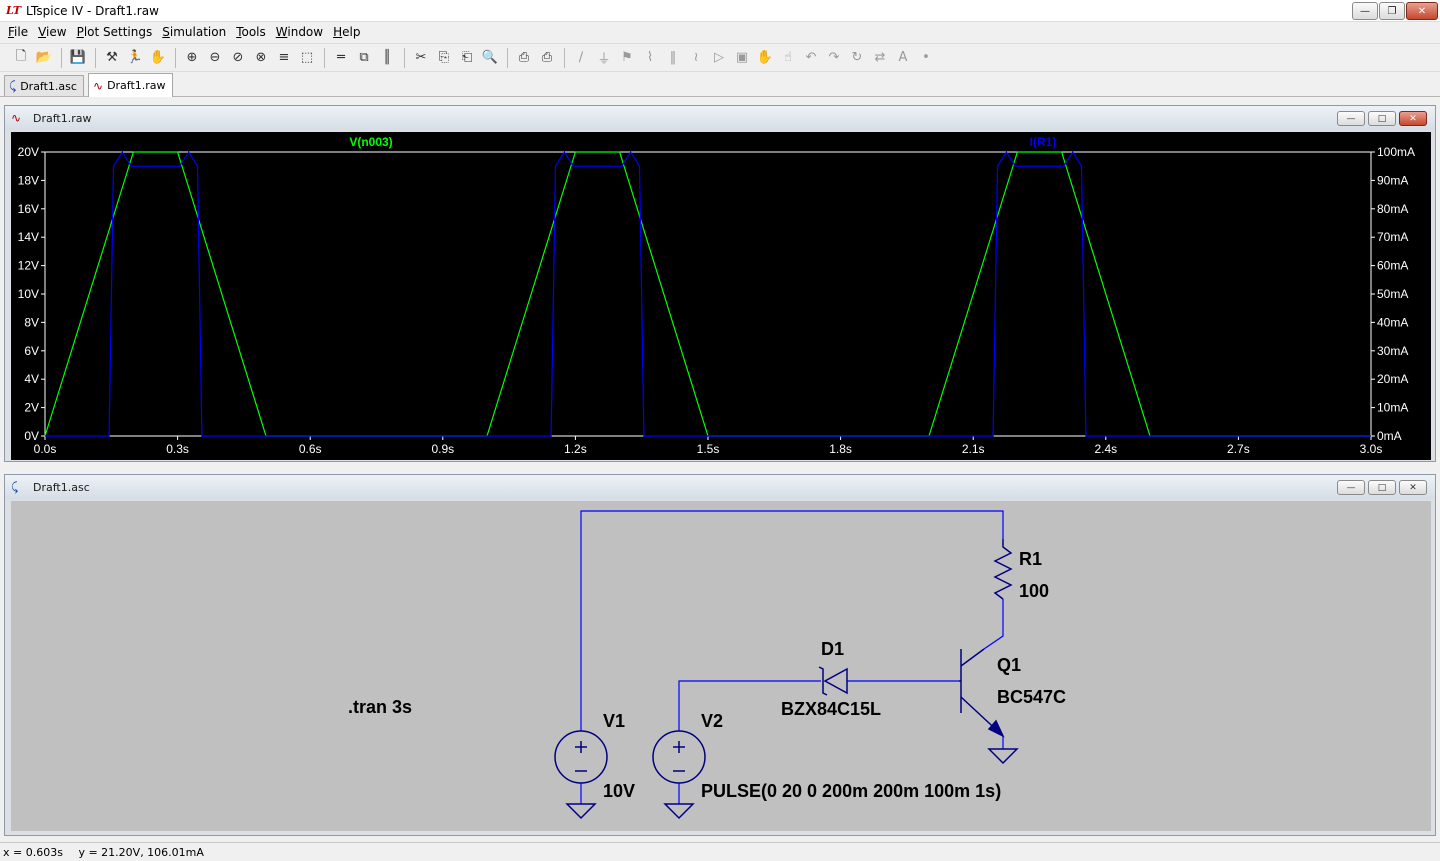 This screenshot has width=1440, height=861. I want to click on status-bar: x = 0.603s y = 21.20V, 106.01mA, so click(720, 851).